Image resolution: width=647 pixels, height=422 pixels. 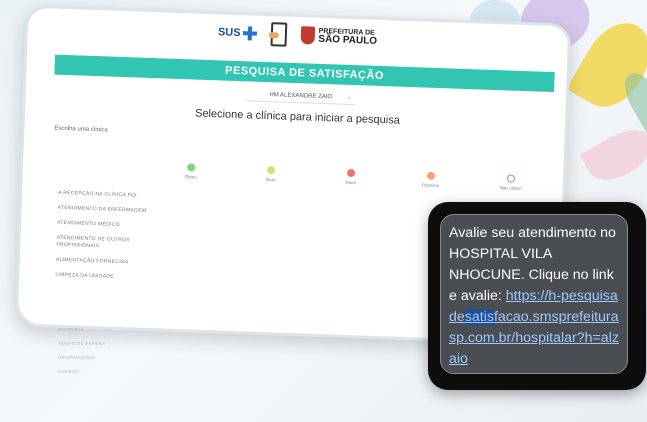 I want to click on hospital-select-value: HM ALEXANDRE ZAIO, so click(x=301, y=96).